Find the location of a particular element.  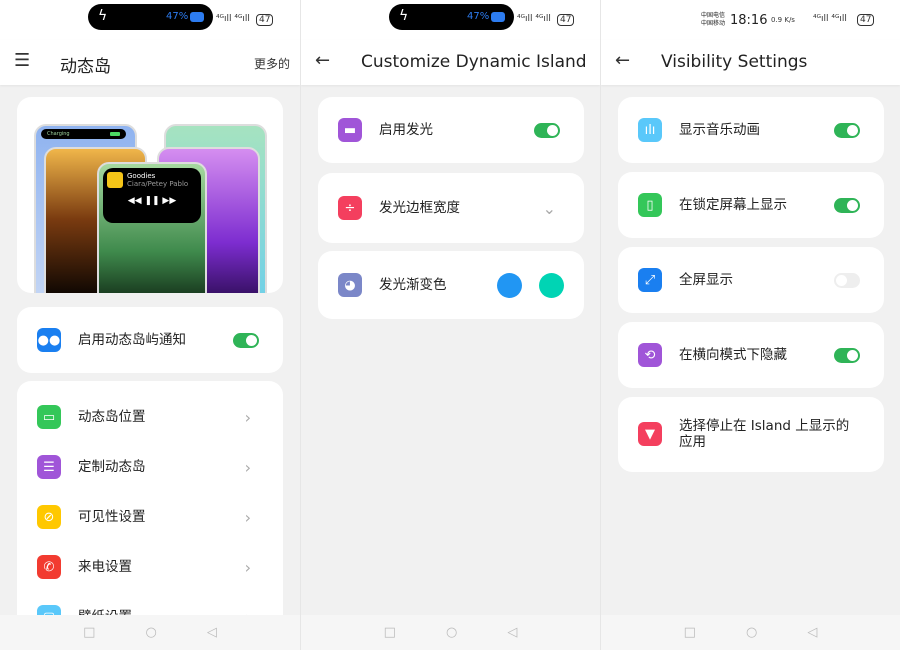

menu-icon: ☰ is located at coordinates (22, 60).